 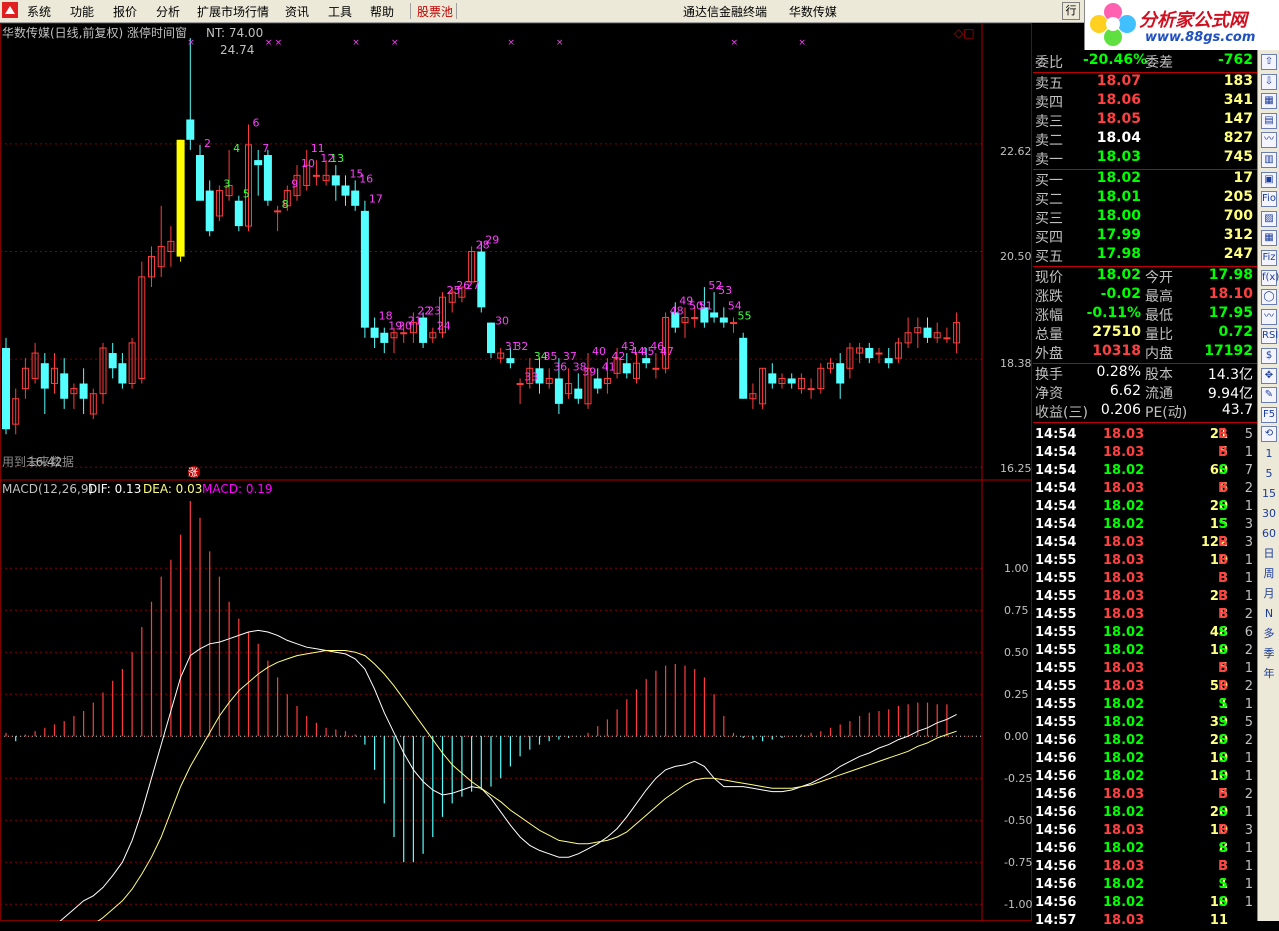 I want to click on toolbar-tool-icon: ⇩, so click(x=1269, y=81).